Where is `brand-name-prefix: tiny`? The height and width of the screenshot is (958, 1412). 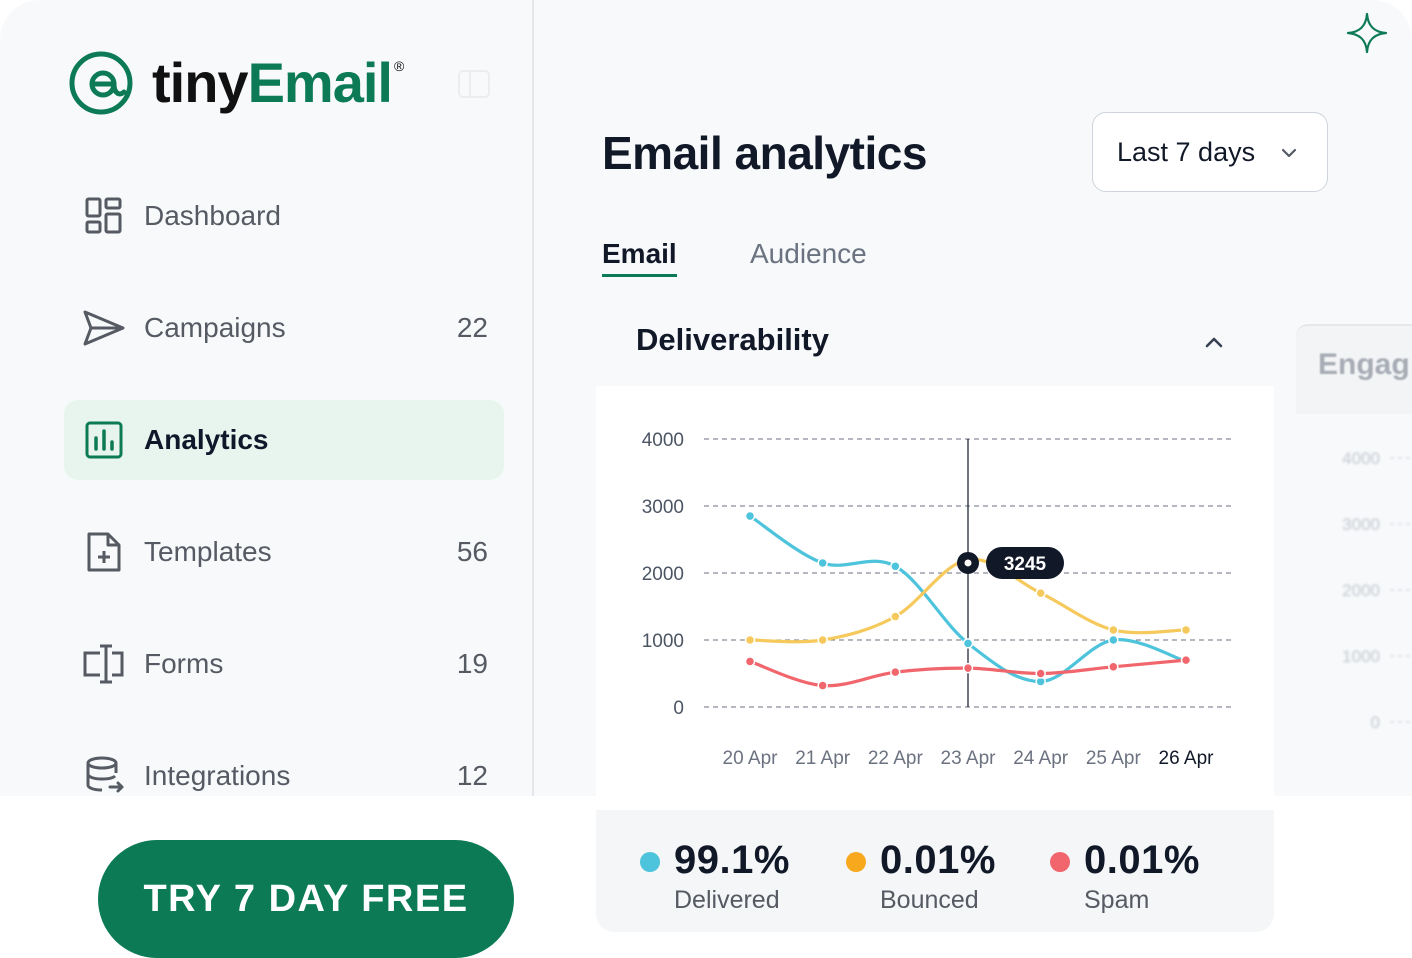 brand-name-prefix: tiny is located at coordinates (200, 82).